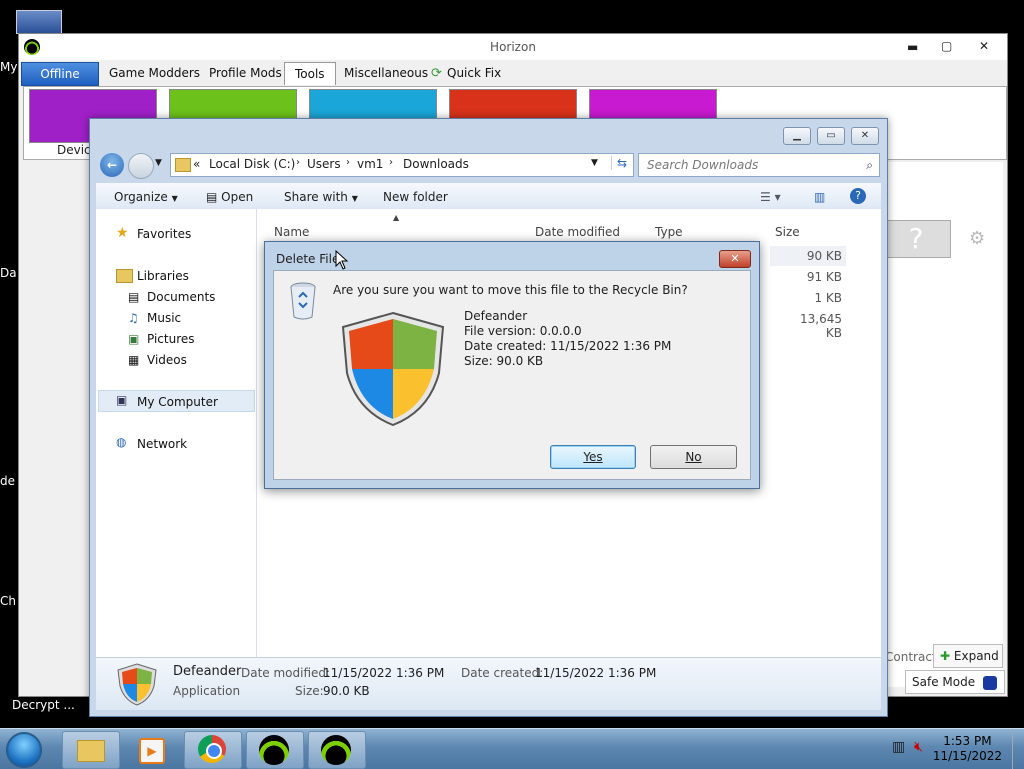  I want to click on size-cell: 1 KB, so click(828, 298).